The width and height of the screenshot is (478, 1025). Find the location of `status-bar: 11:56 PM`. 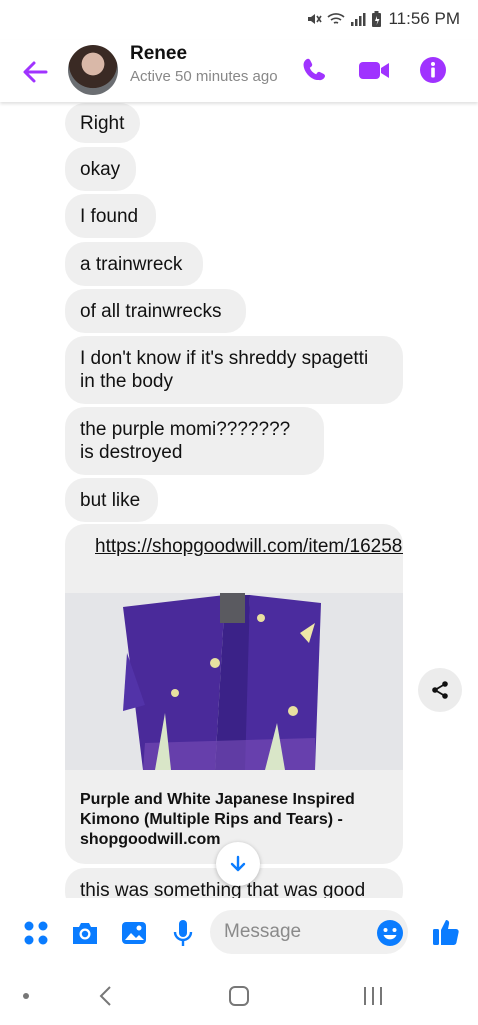

status-bar: 11:56 PM is located at coordinates (239, 20).